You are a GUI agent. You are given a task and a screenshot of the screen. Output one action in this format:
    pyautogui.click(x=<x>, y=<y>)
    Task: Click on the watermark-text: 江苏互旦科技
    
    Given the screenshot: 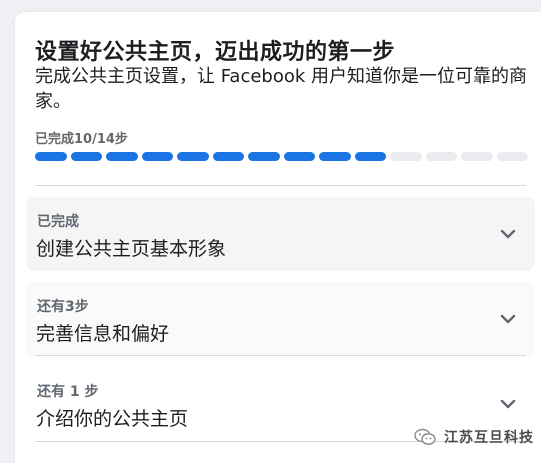 What is the action you would take?
    pyautogui.click(x=489, y=438)
    